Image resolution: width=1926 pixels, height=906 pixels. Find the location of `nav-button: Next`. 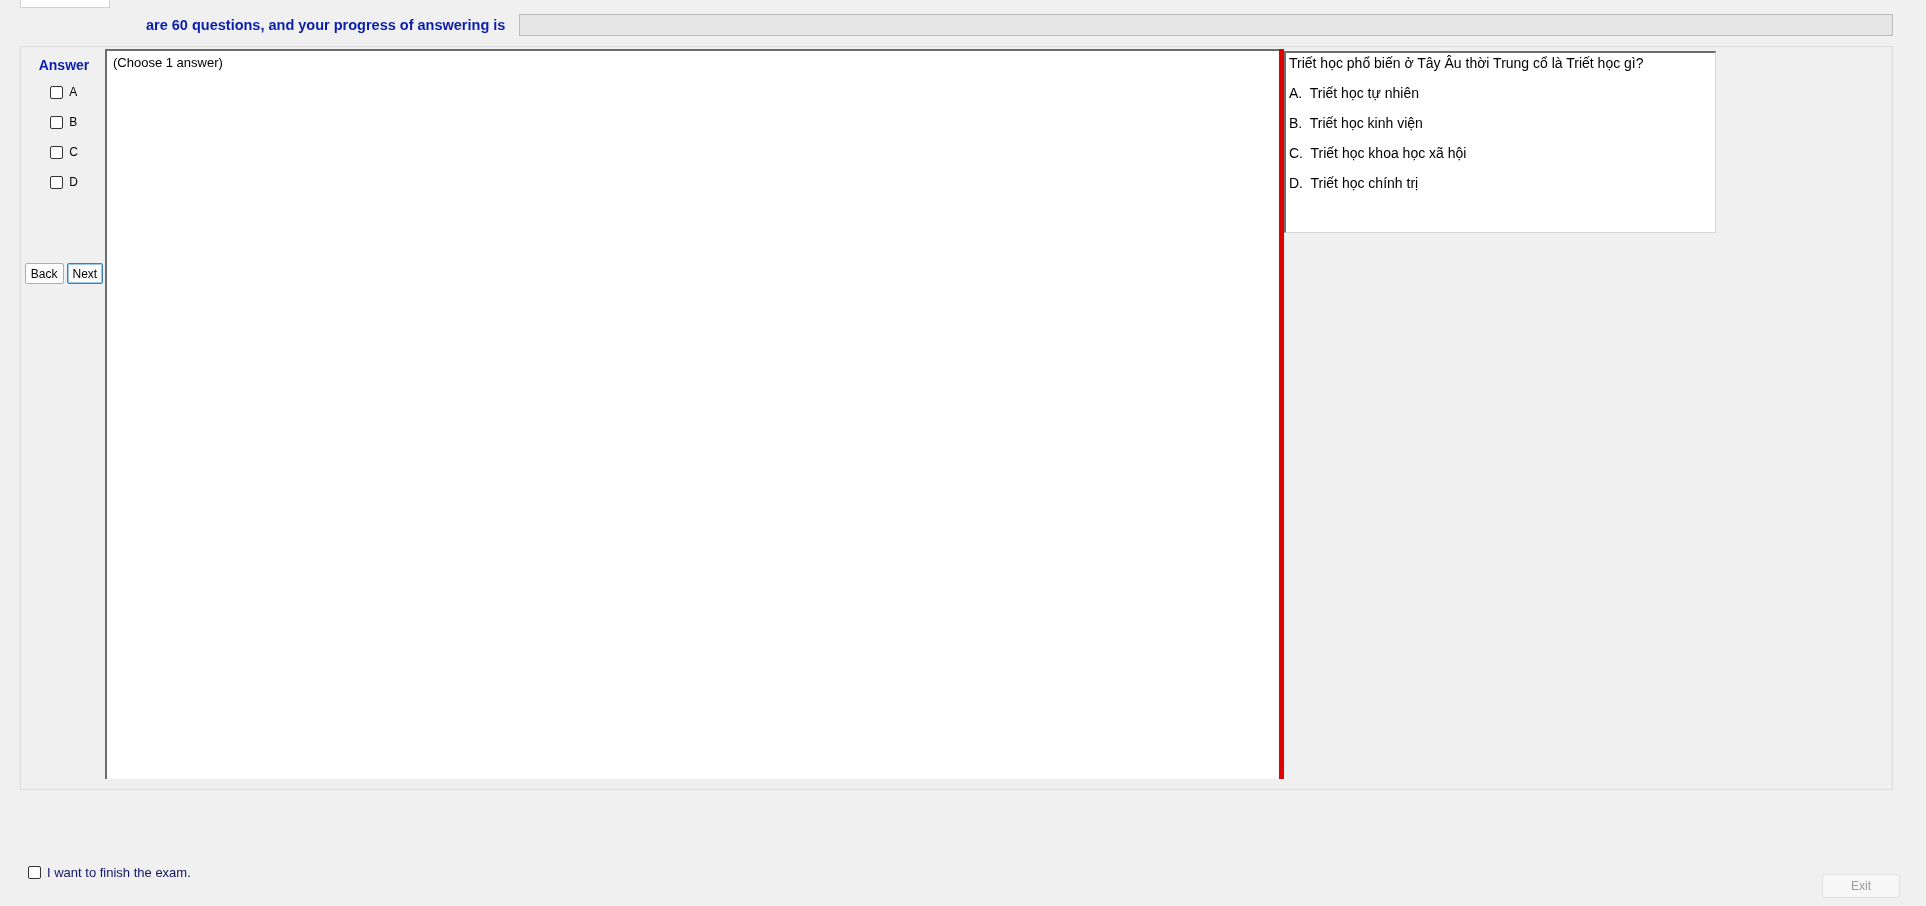

nav-button: Next is located at coordinates (85, 273).